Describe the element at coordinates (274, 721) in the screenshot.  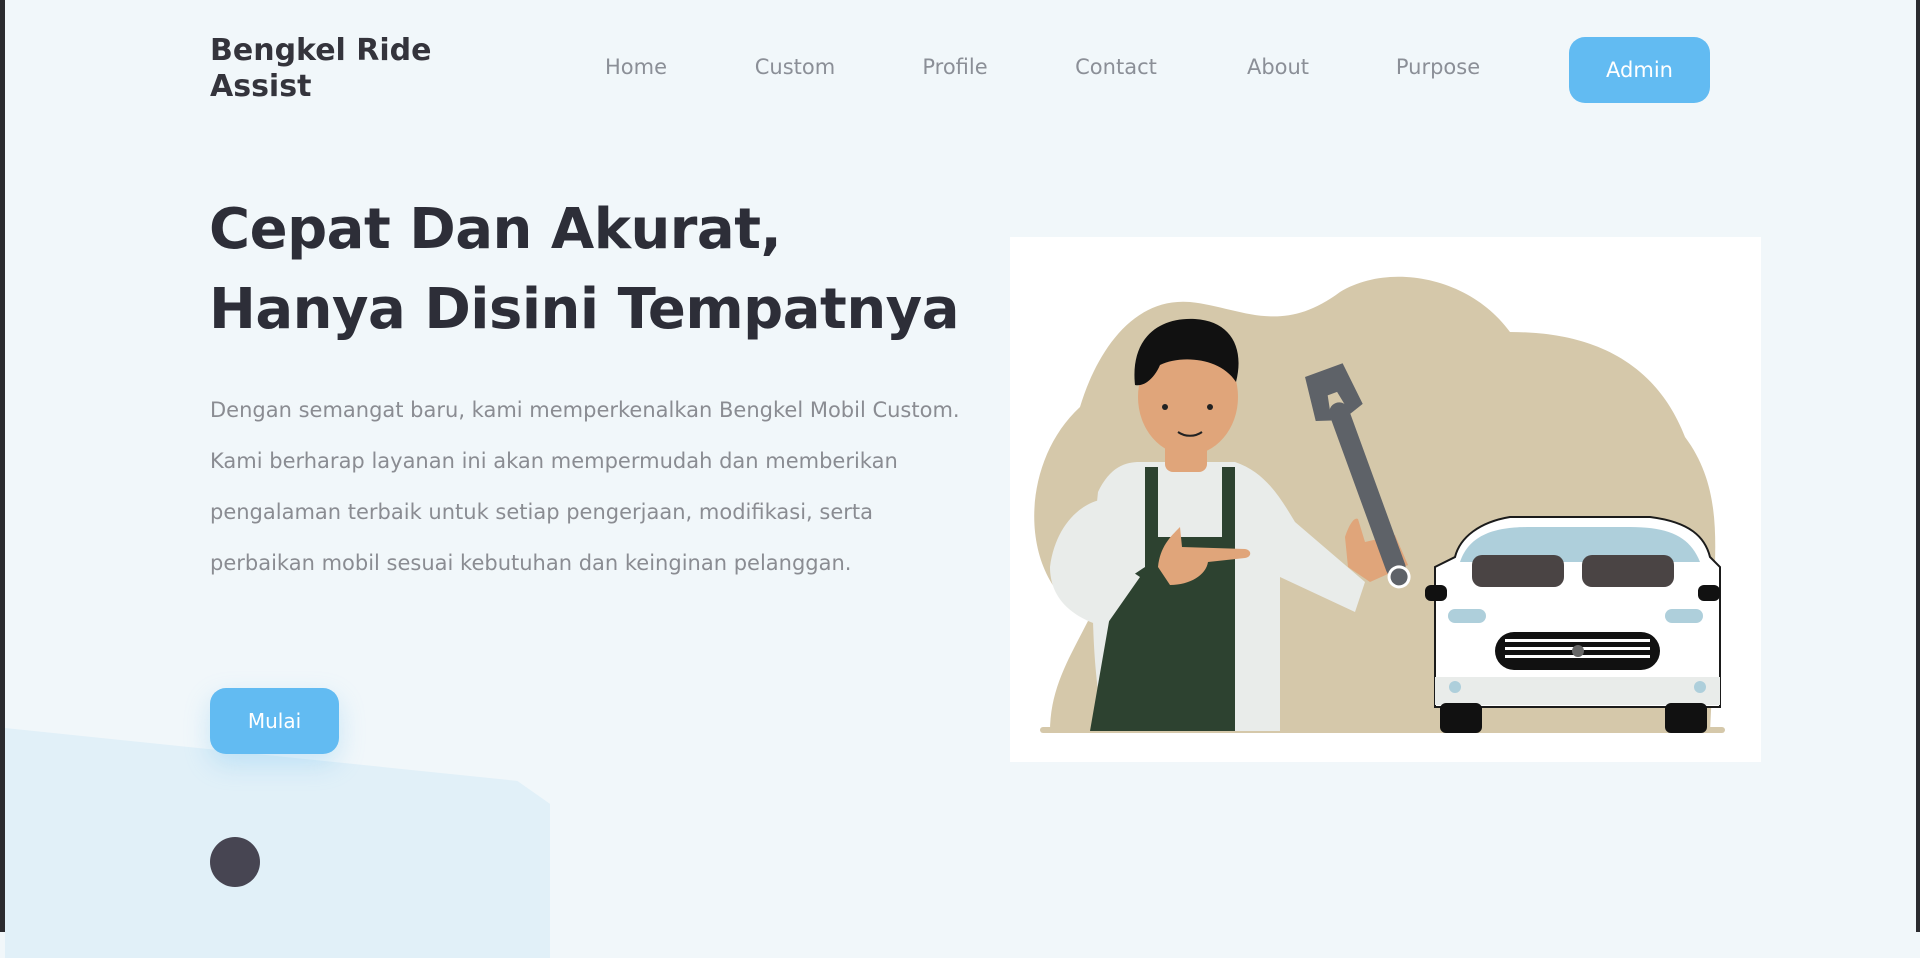
I see `mulai-button: Mulai` at that location.